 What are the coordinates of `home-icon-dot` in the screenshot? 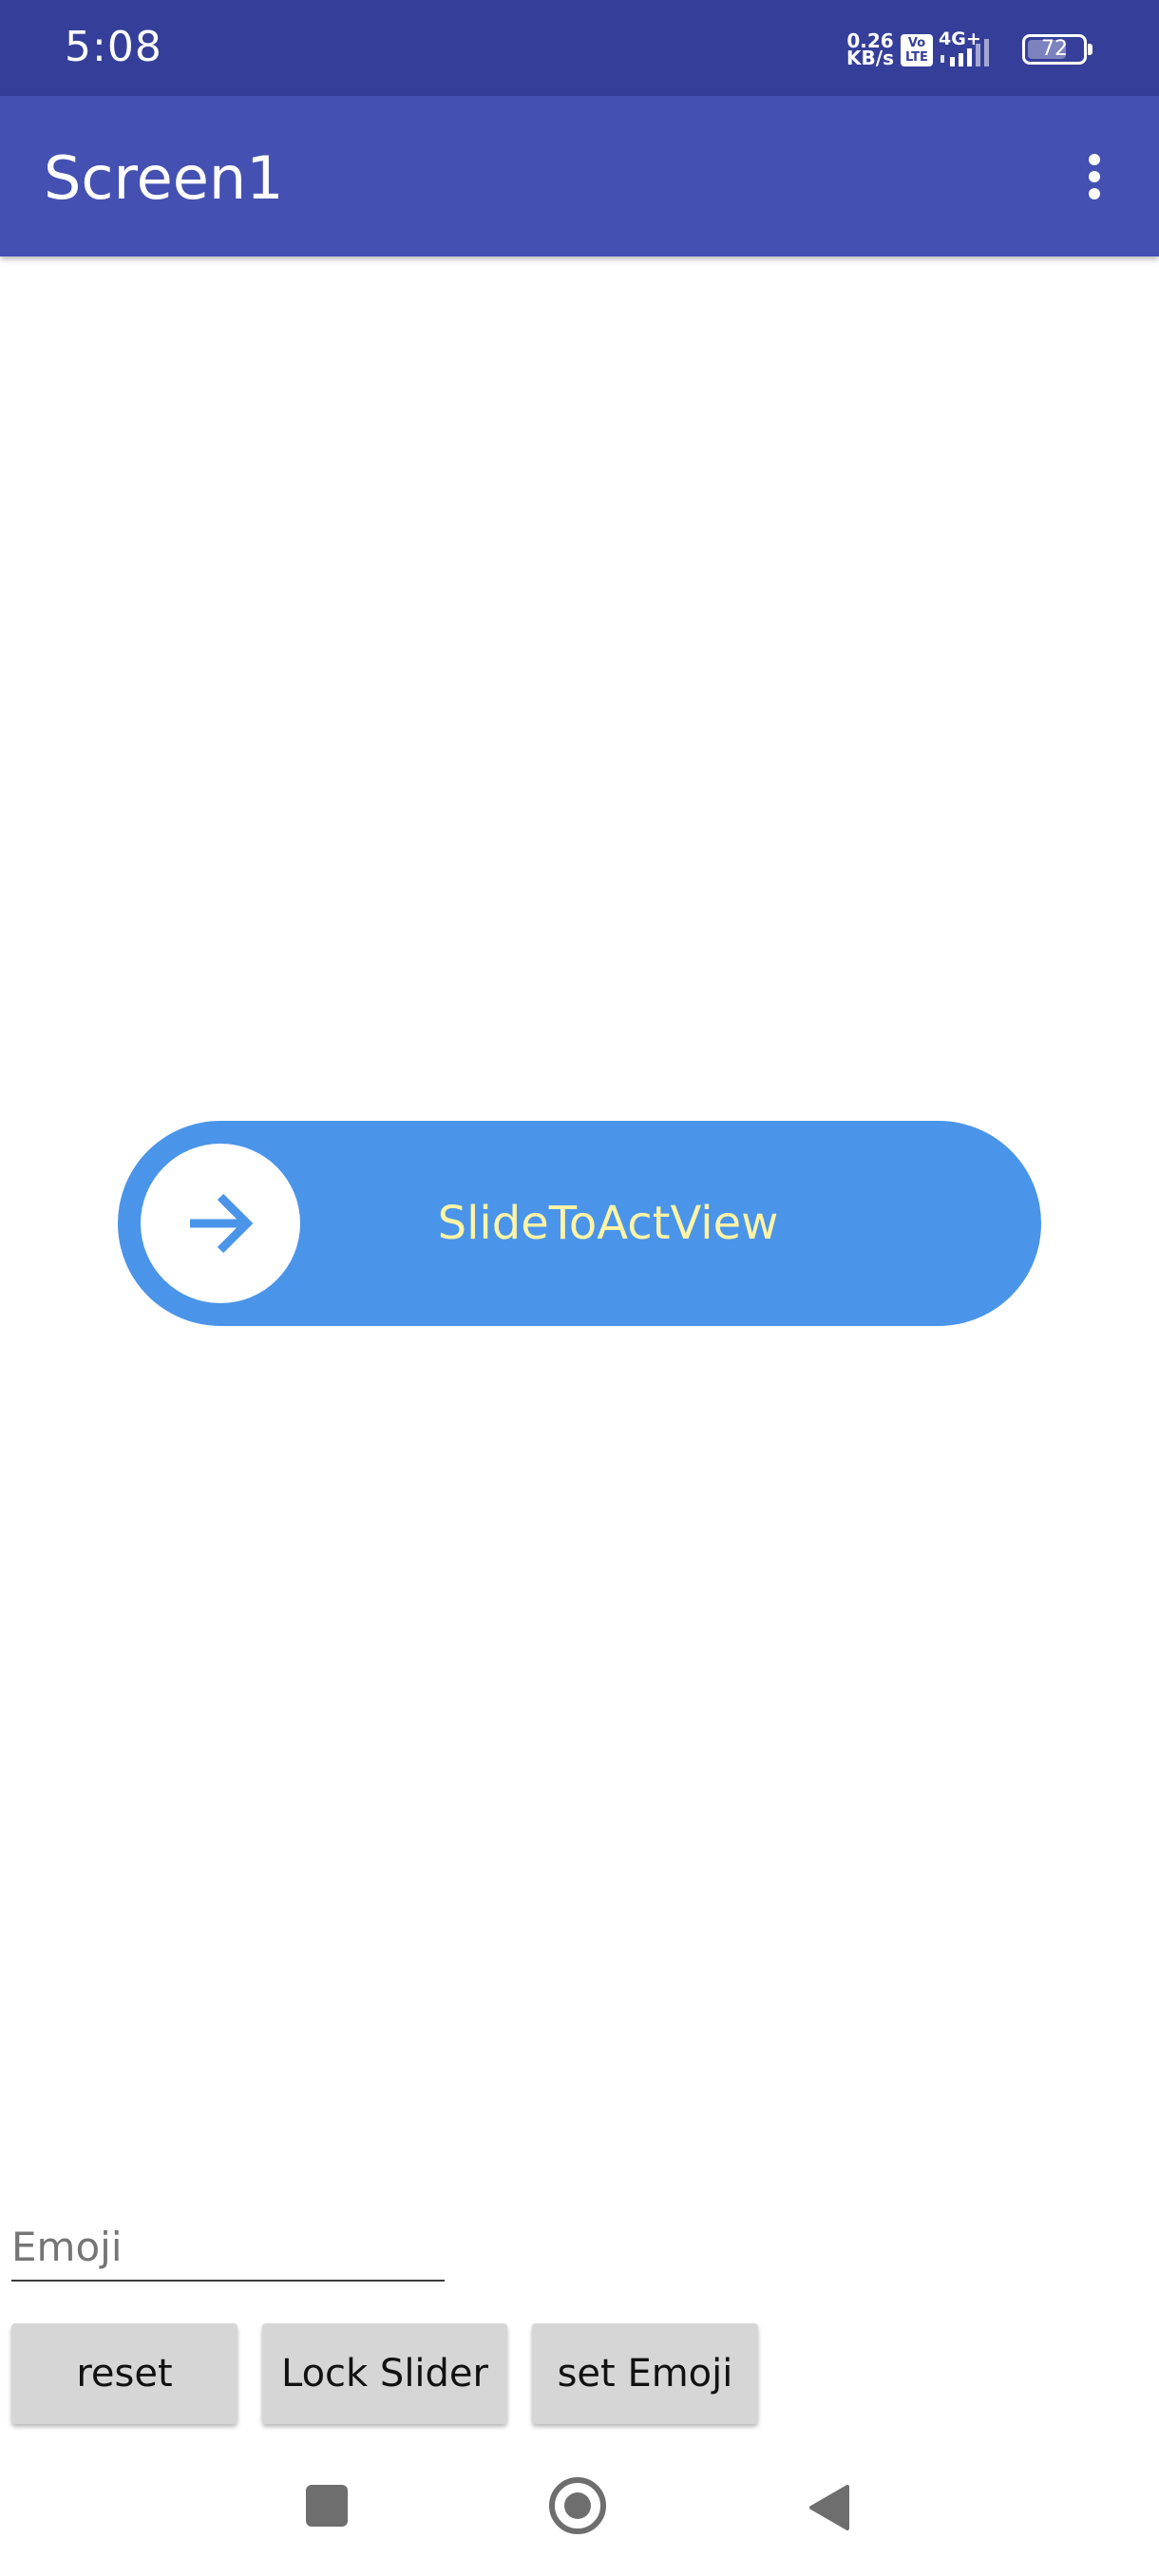 It's located at (577, 2505).